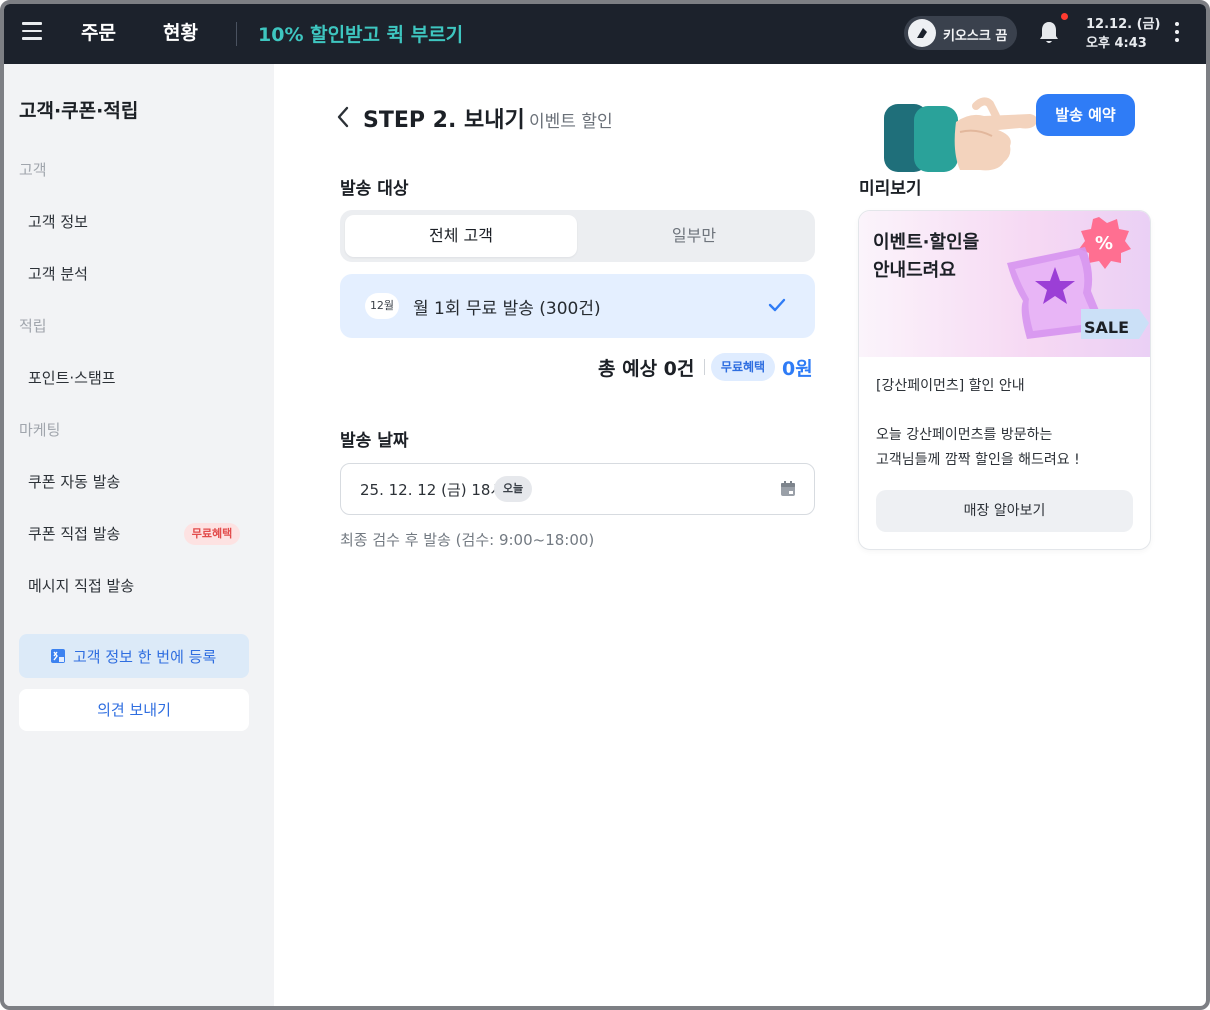  I want to click on sidebar-section-customer: 고객, so click(33, 170).